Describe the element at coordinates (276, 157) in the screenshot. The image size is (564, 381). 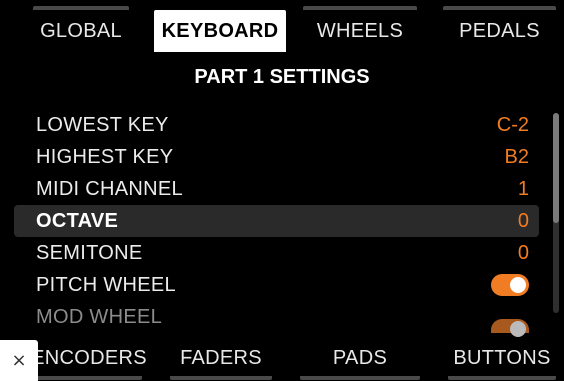
I see `setting-row-highest-key: HIGHEST KEY B2` at that location.